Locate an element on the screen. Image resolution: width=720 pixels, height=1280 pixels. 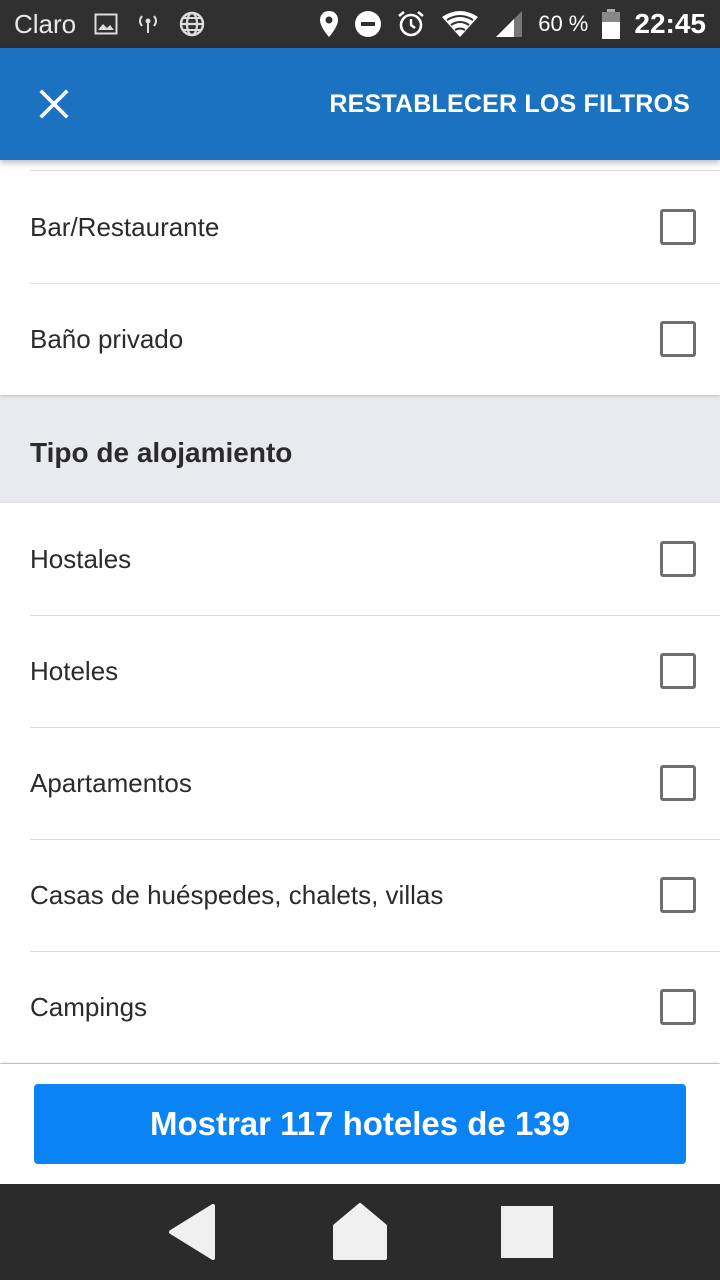
nav-bar is located at coordinates (360, 1232).